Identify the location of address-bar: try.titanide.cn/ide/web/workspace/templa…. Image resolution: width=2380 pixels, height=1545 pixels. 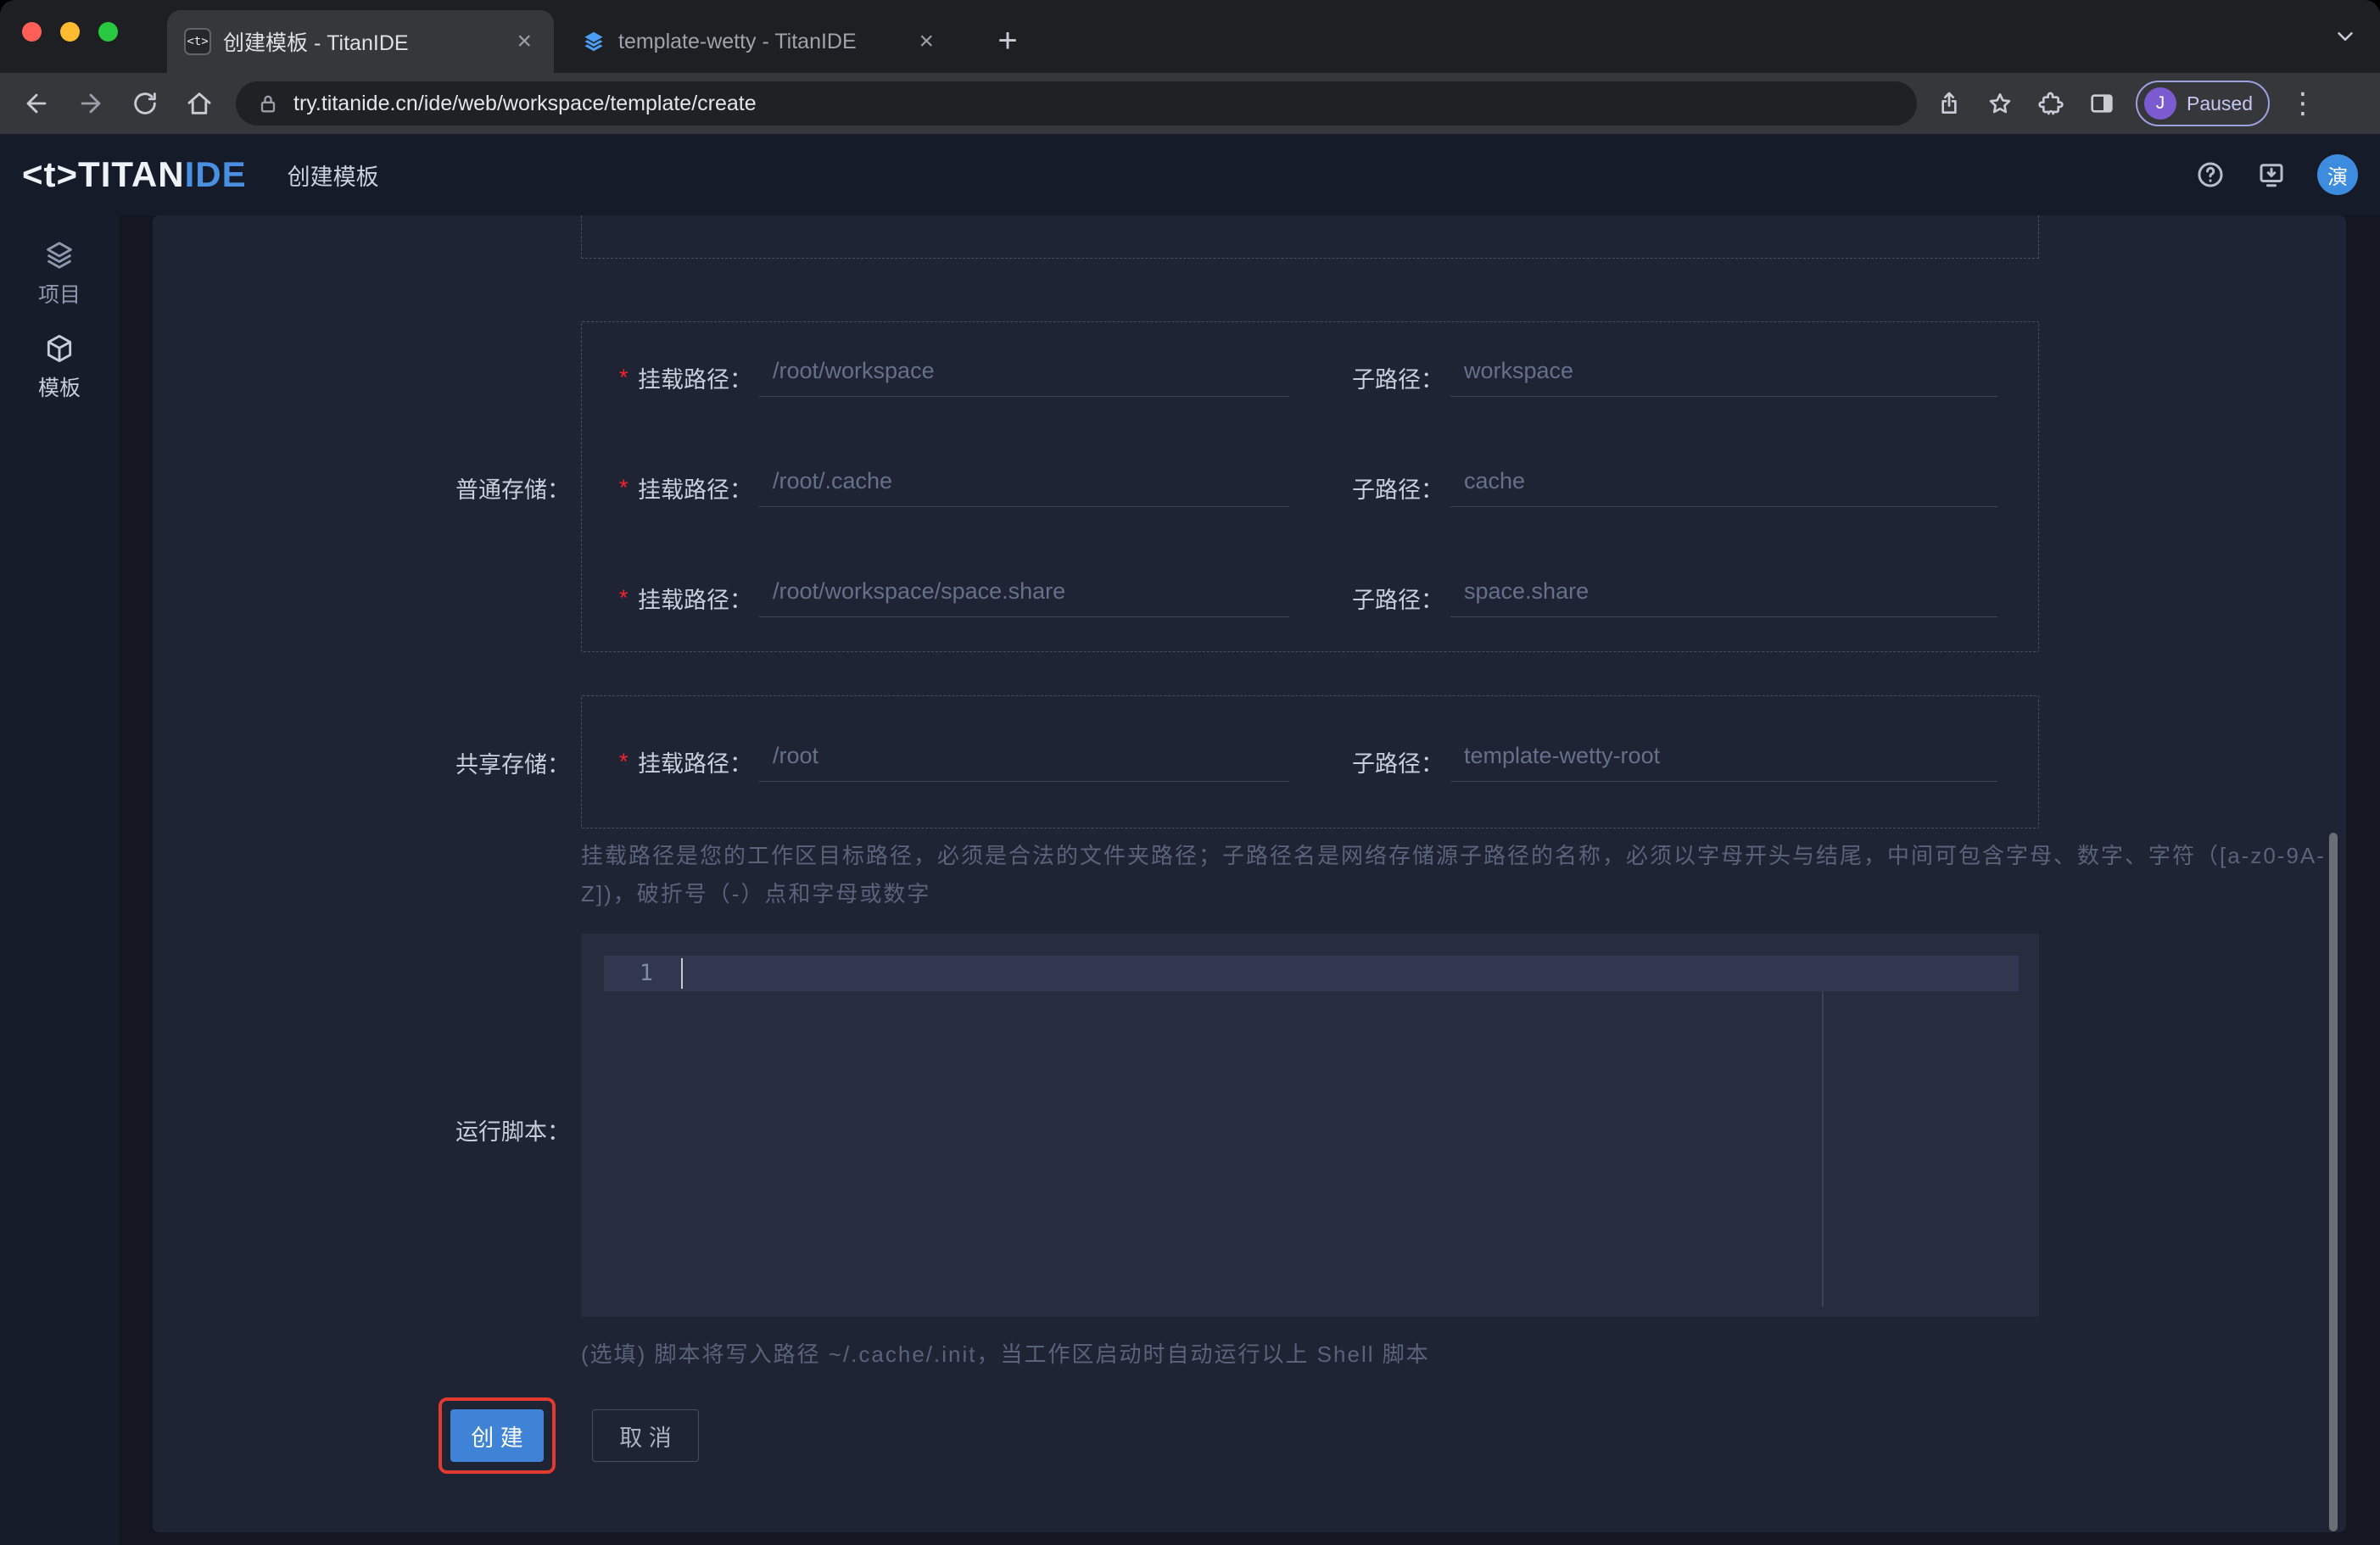
(1076, 103).